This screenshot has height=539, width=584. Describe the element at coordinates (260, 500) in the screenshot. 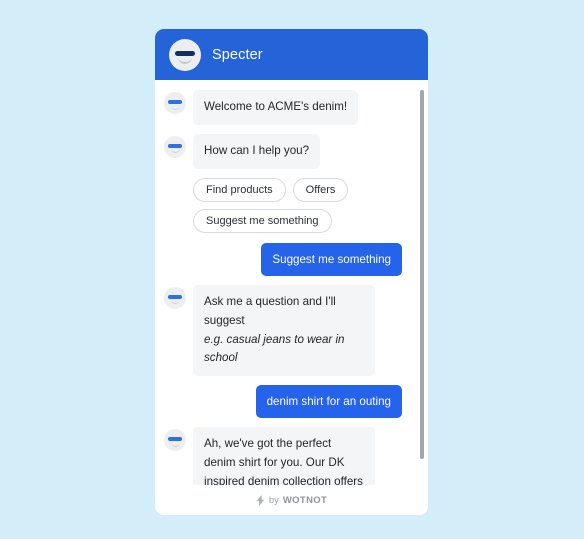

I see `lightning-bolt-icon` at that location.